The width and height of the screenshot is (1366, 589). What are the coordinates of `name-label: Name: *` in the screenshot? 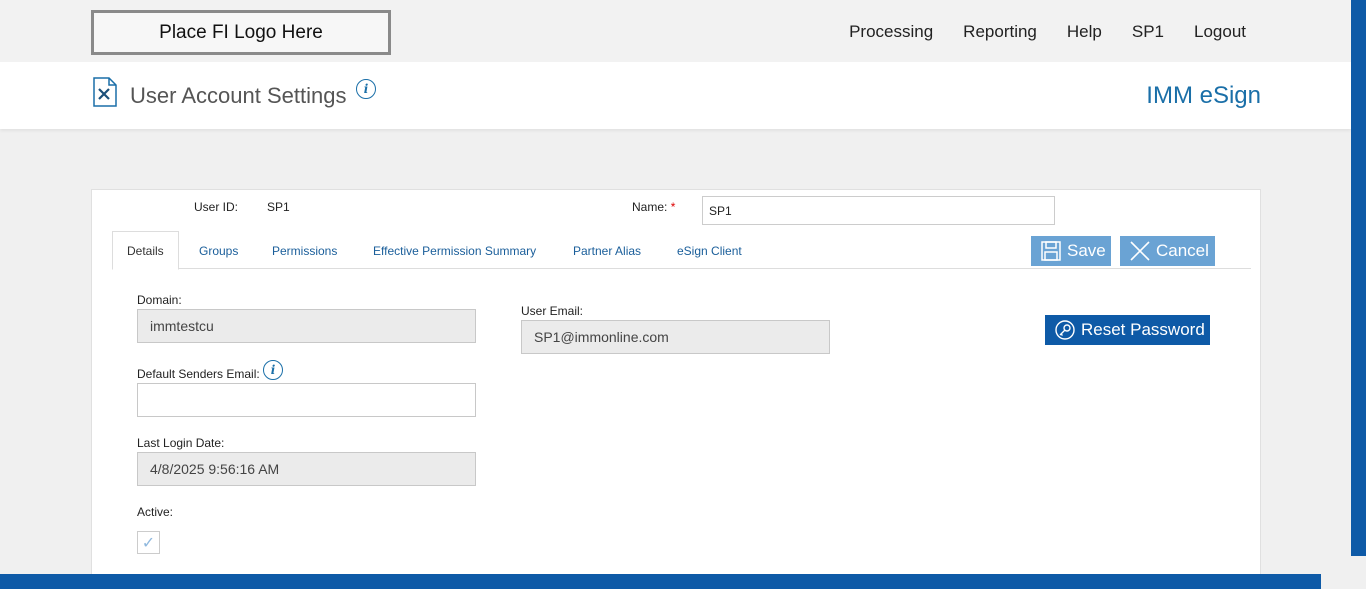 It's located at (653, 207).